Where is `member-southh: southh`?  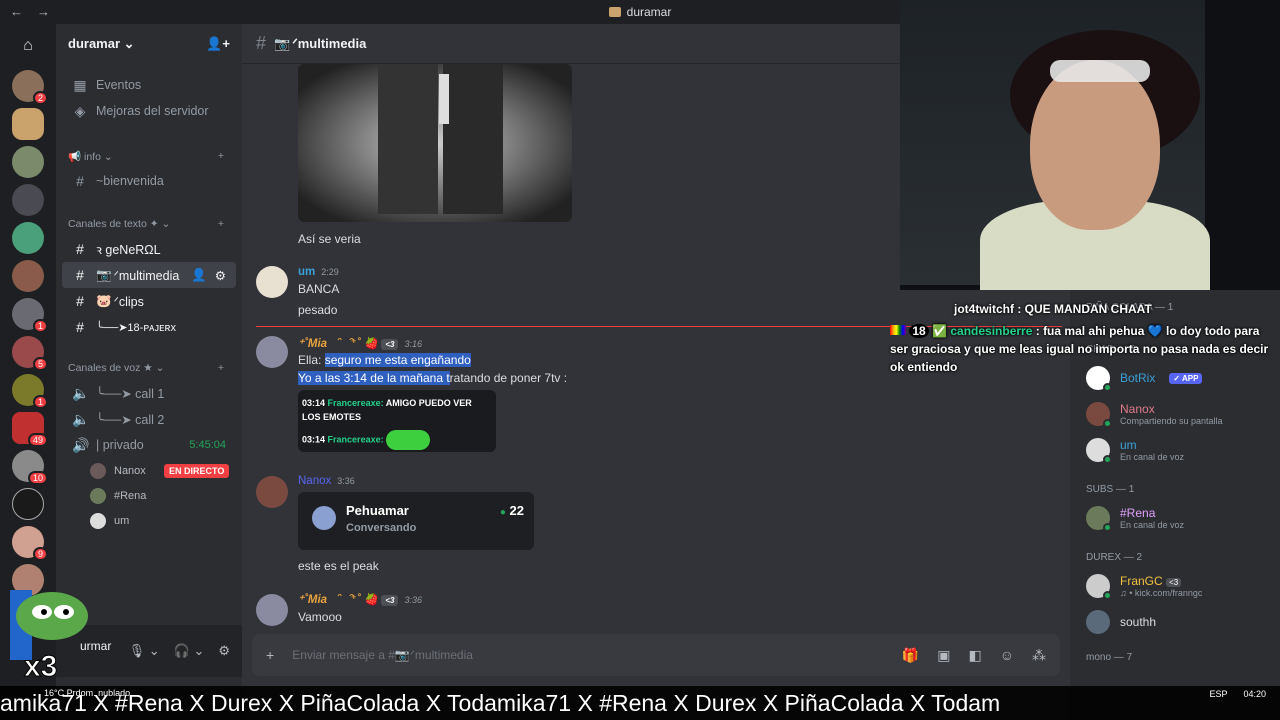 member-southh: southh is located at coordinates (1175, 622).